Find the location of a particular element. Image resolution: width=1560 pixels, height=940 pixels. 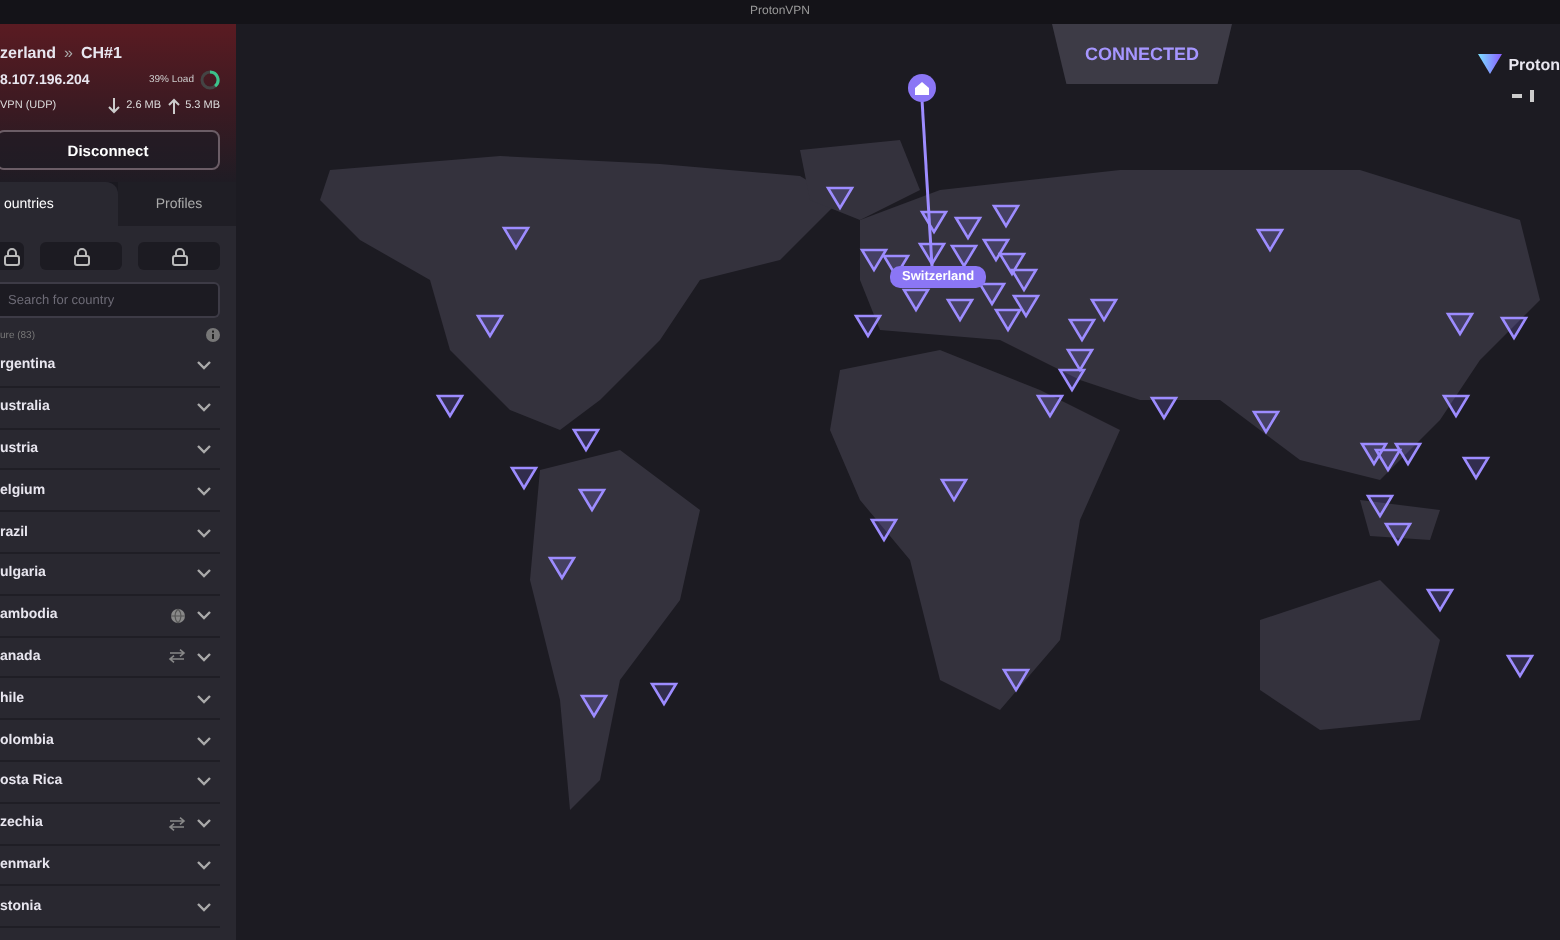

server-name: zerland is located at coordinates (28, 53).